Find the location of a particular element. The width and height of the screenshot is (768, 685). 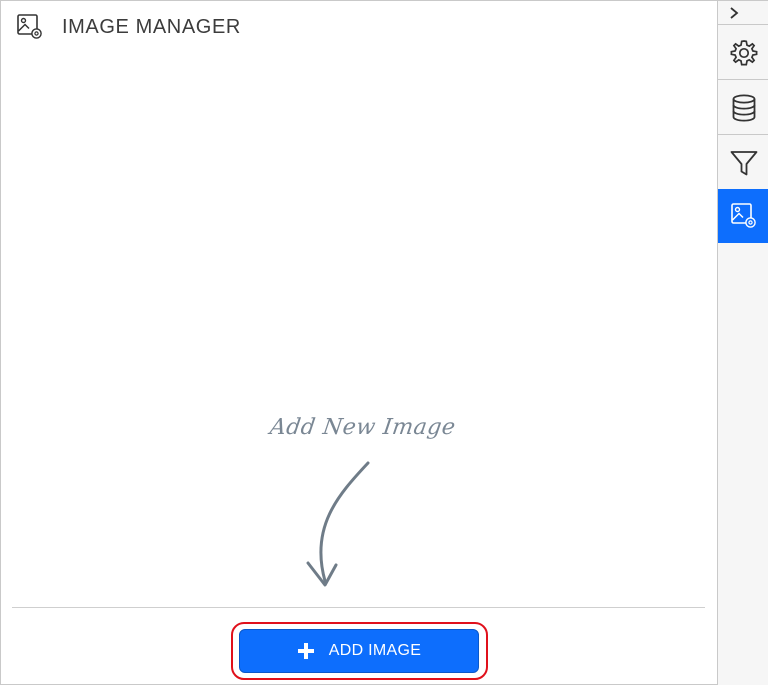

panel-header: IMAGE MANAGER is located at coordinates (128, 27).